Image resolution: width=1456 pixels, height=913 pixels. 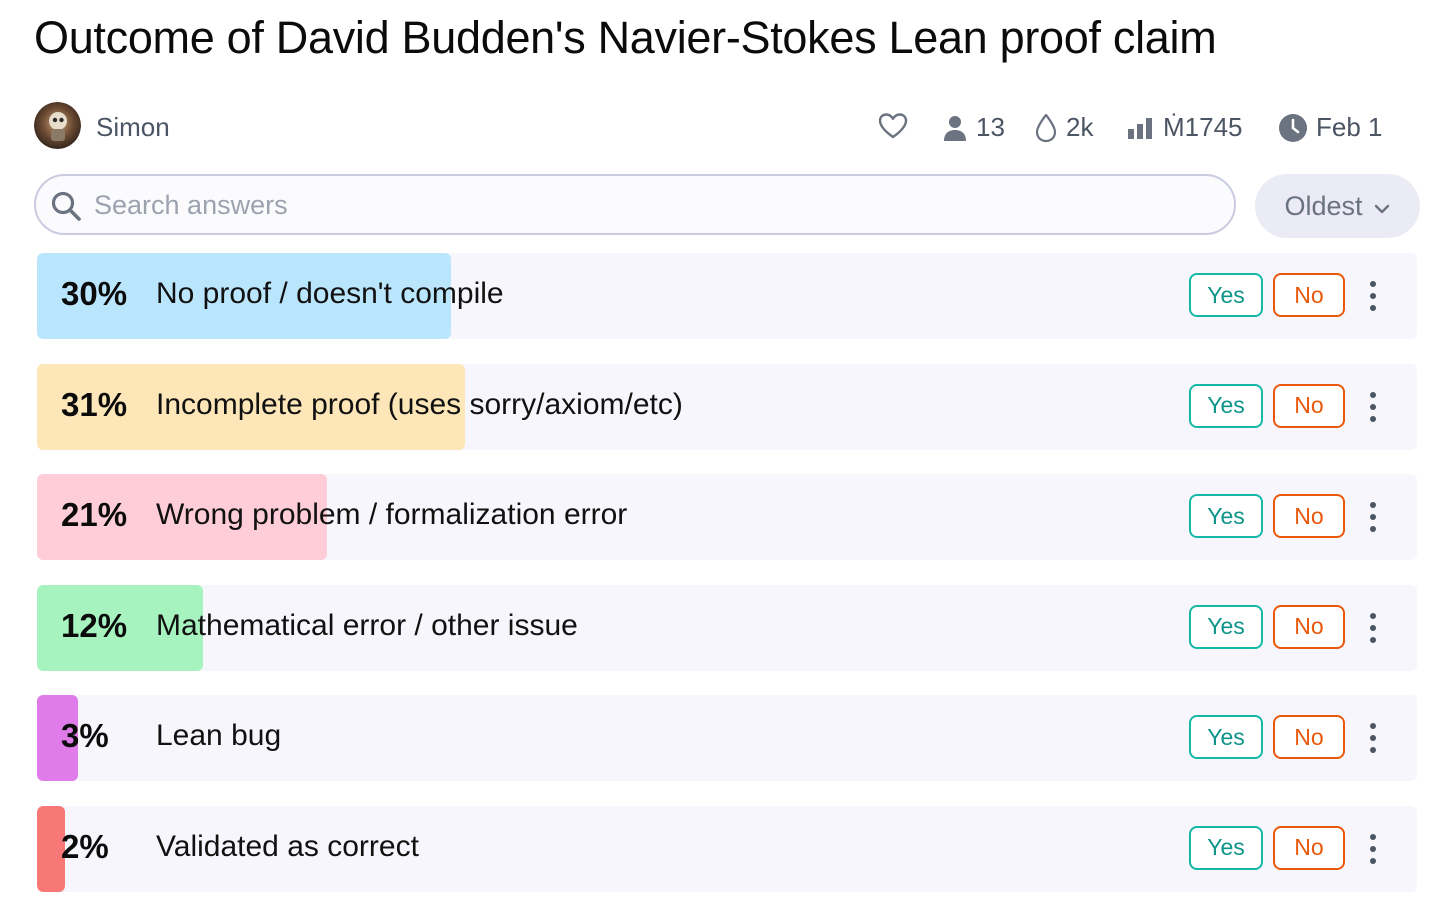 I want to click on answer-text: Lean bug, so click(x=219, y=736).